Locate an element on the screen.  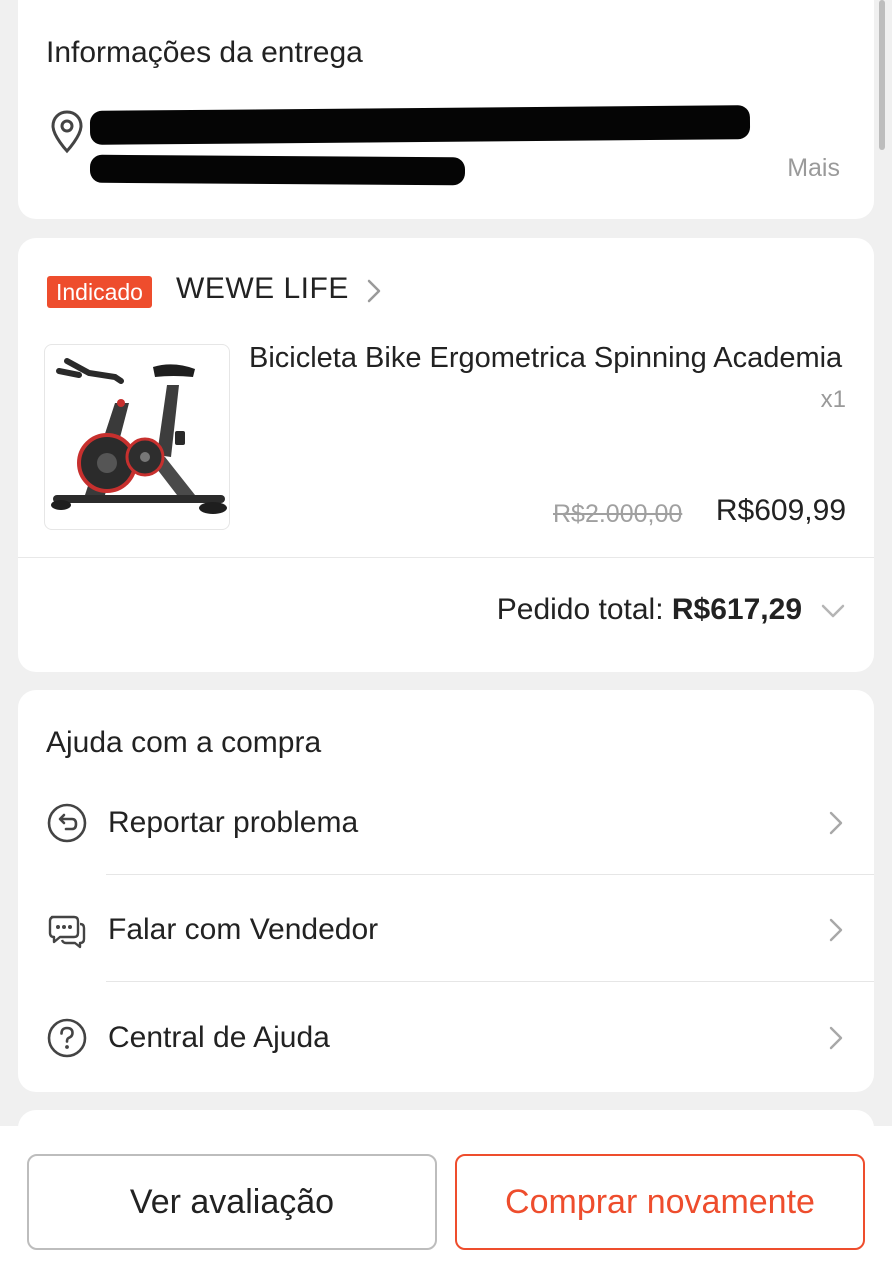
chat-bubbles-icon is located at coordinates (67, 932).